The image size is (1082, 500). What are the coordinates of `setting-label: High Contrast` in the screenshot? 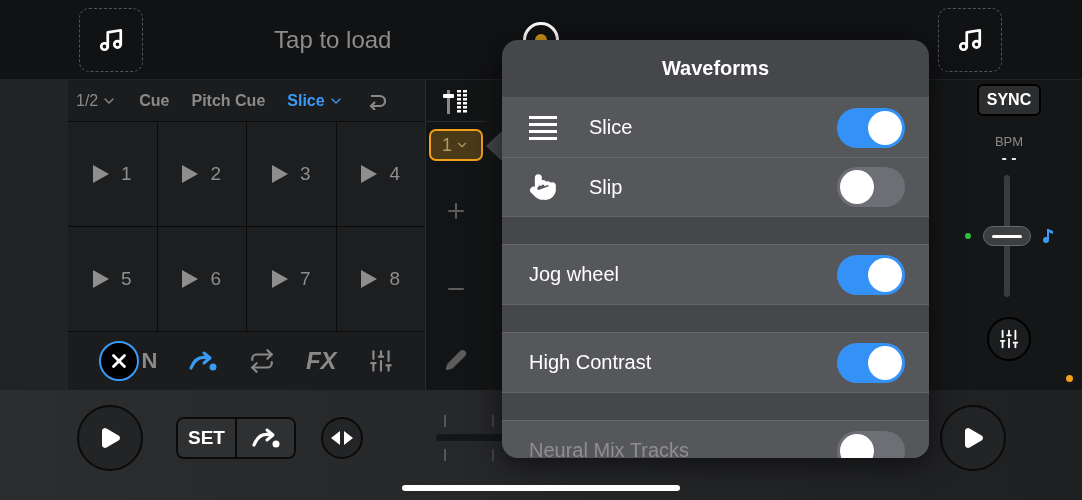 It's located at (591, 362).